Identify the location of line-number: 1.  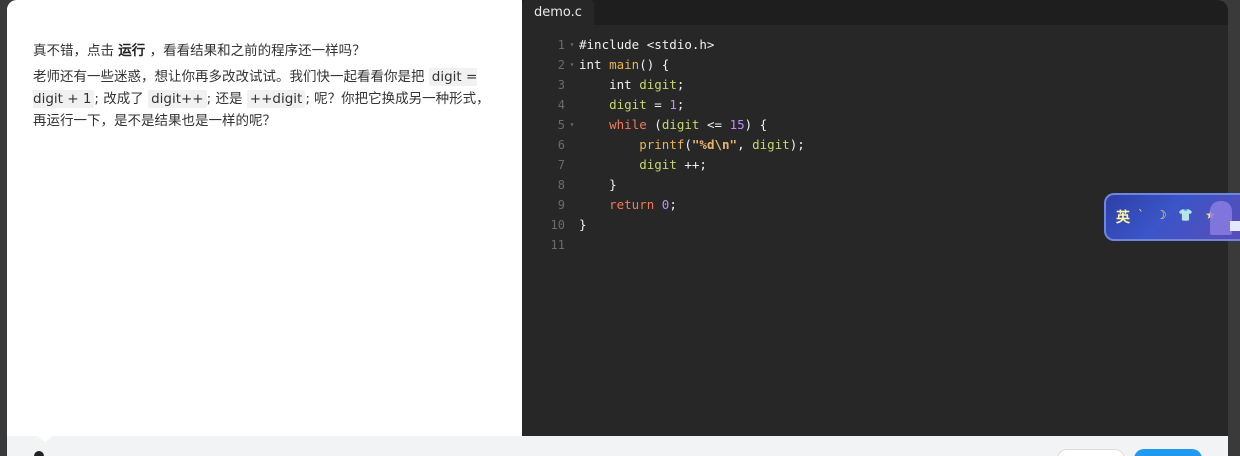
(561, 45).